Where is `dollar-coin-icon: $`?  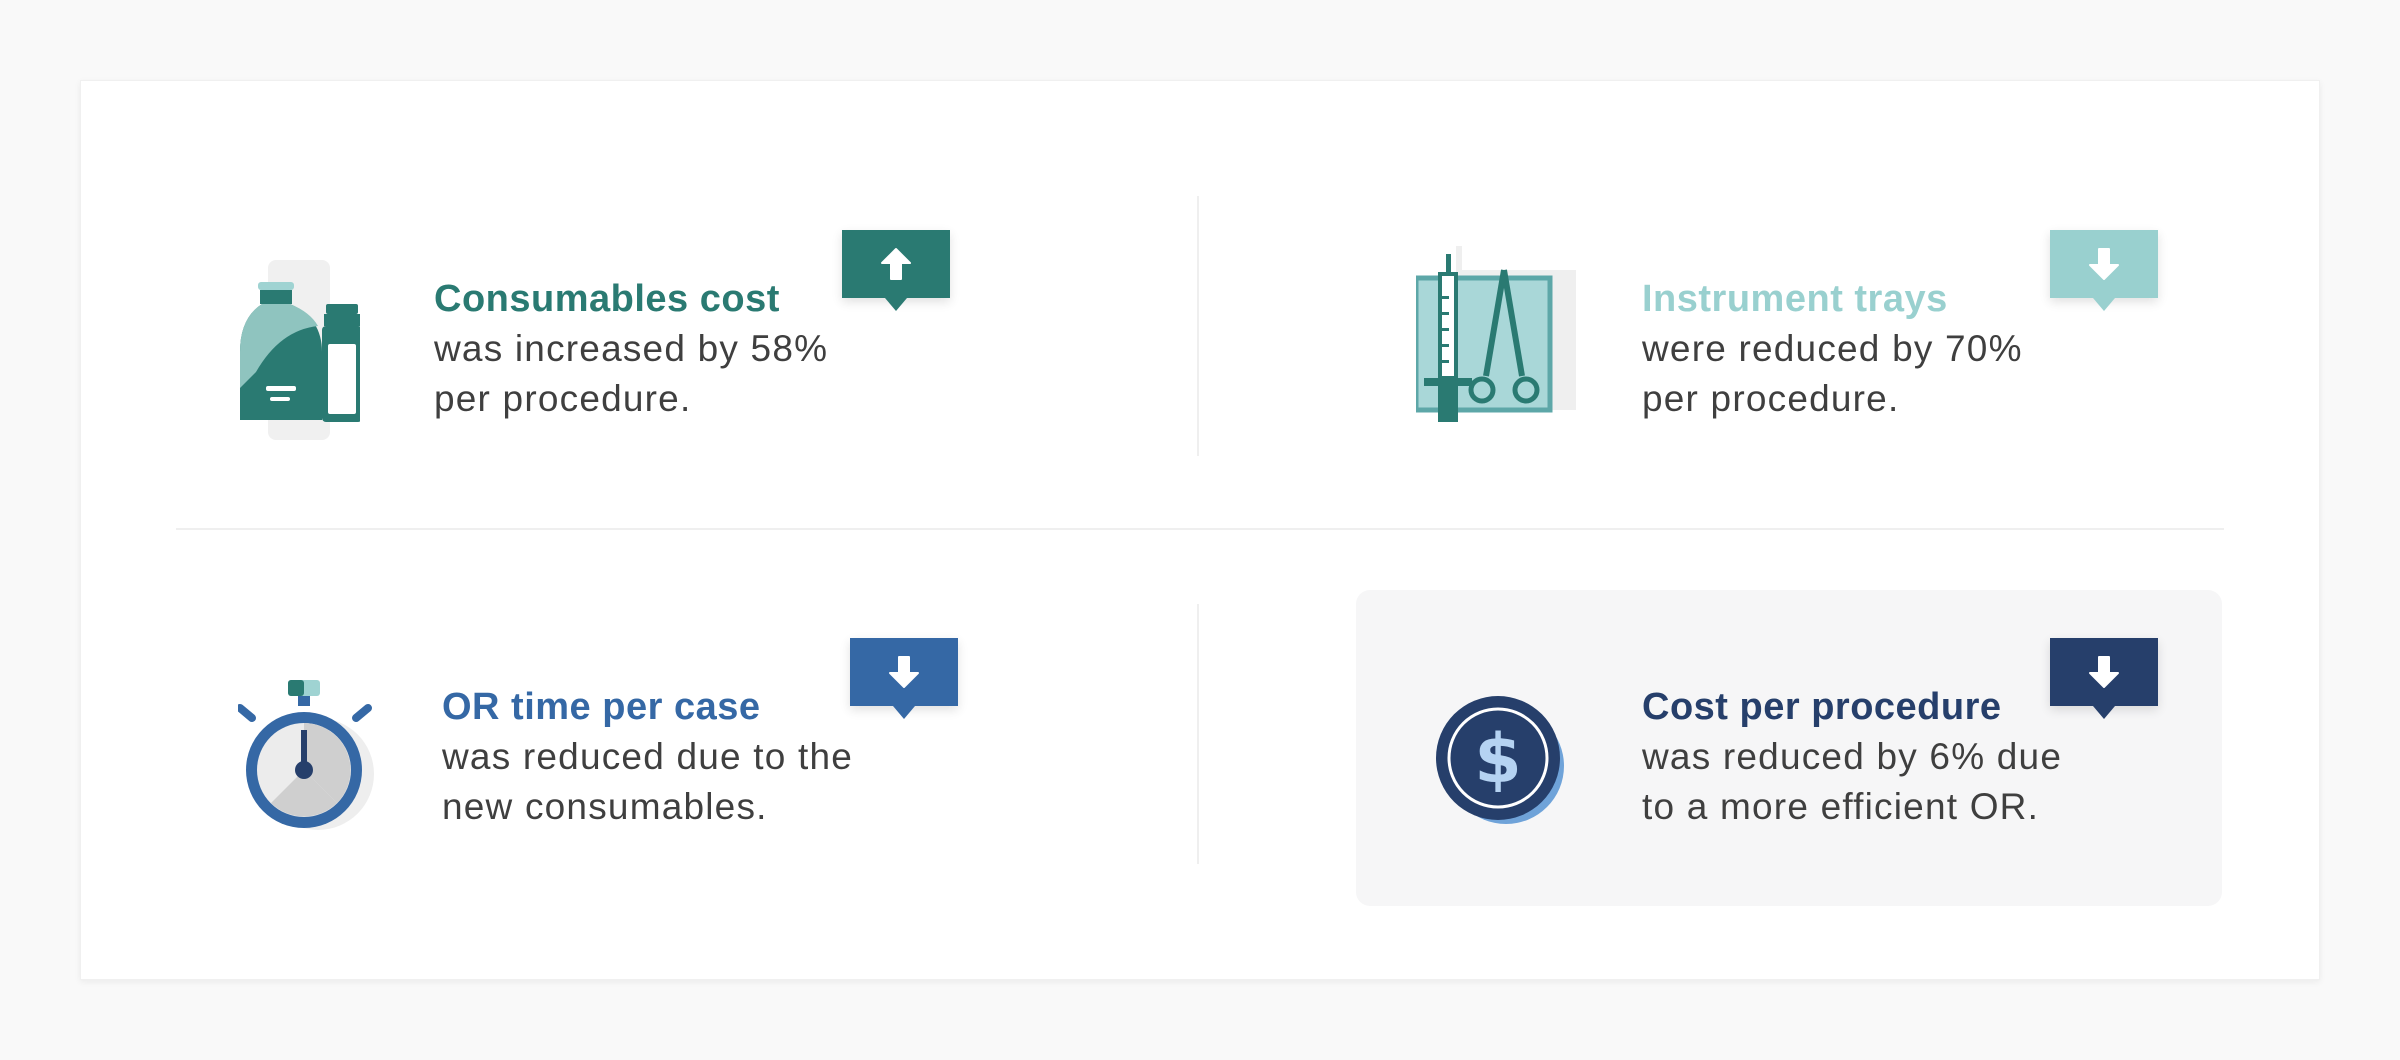 dollar-coin-icon: $ is located at coordinates (1500, 762).